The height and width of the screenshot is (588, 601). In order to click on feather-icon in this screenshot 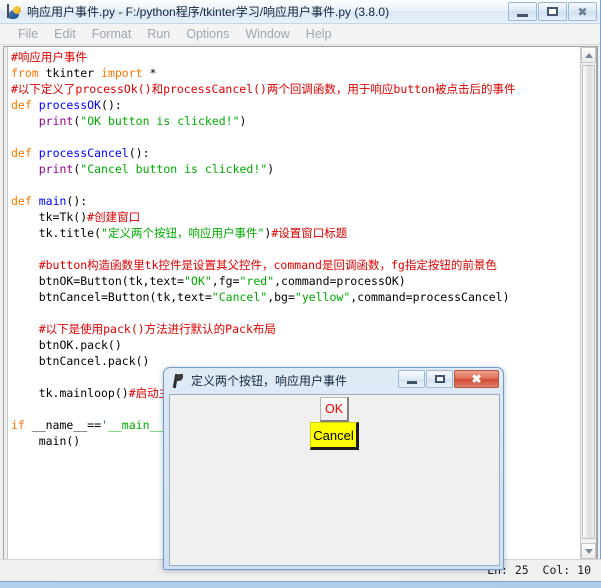, I will do `click(179, 381)`.